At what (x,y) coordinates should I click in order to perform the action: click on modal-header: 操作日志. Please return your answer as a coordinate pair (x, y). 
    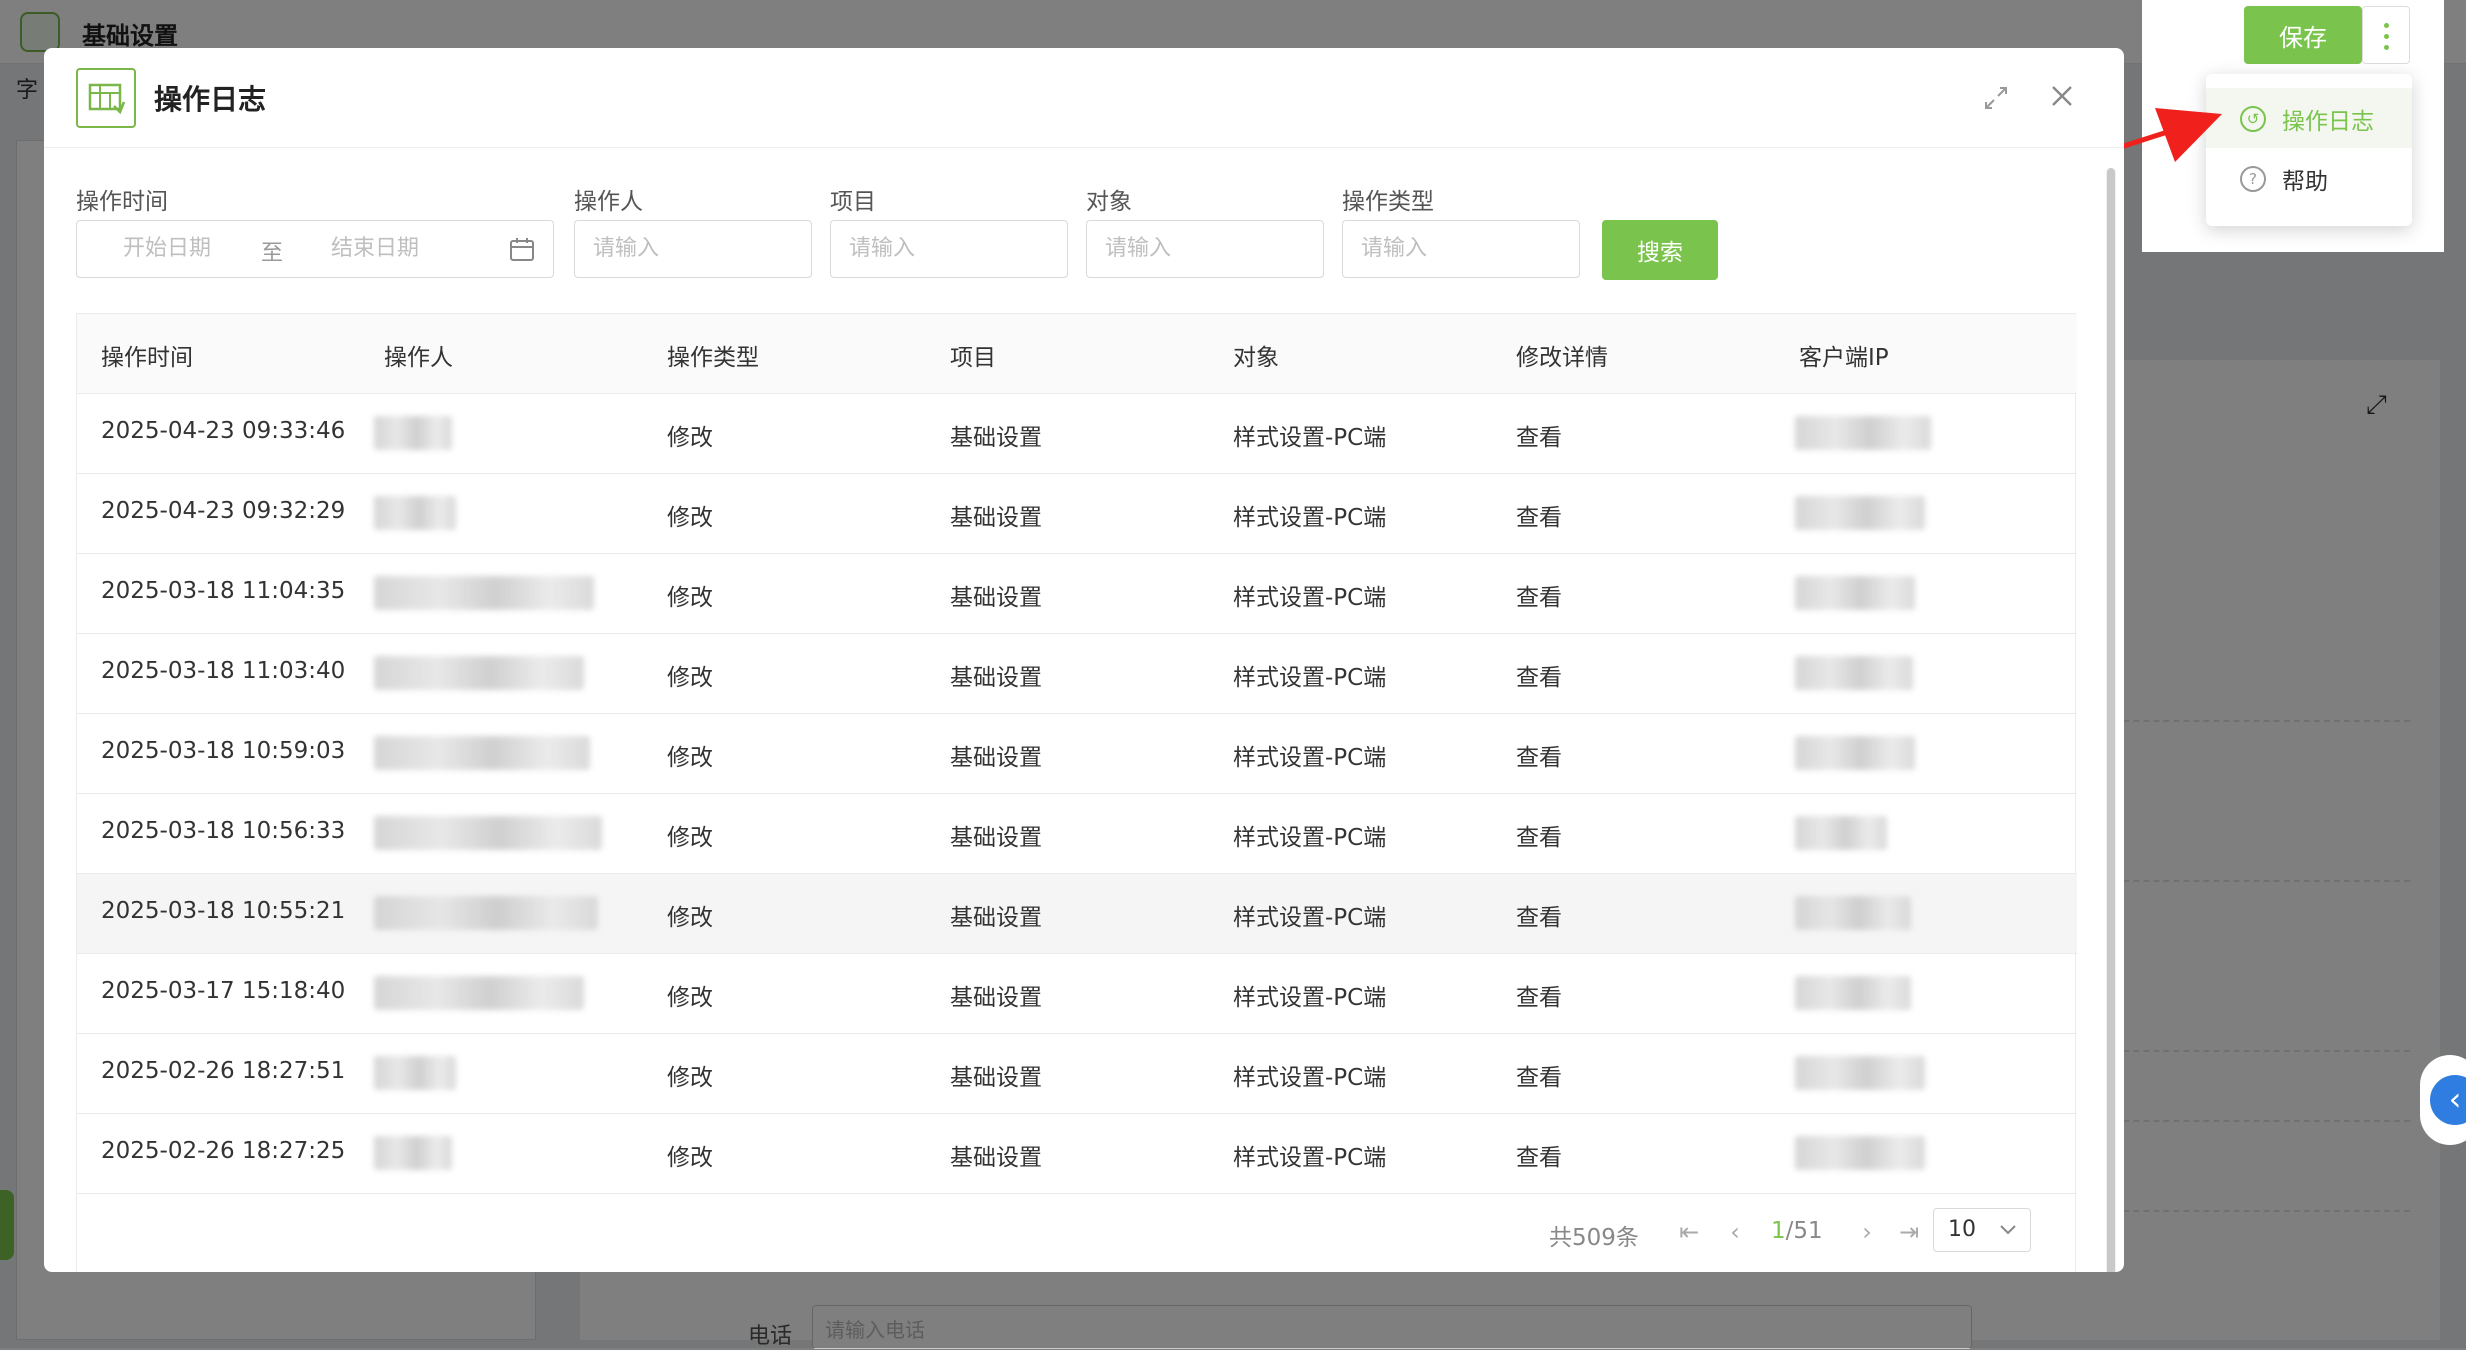
    Looking at the image, I should click on (1084, 98).